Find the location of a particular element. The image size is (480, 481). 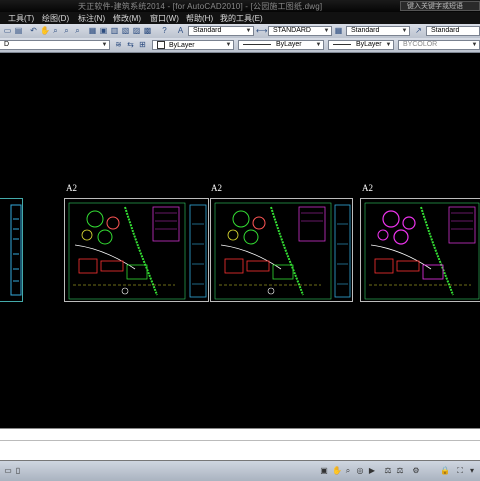

menu-my-tools: 我的工具(E) is located at coordinates (241, 18).